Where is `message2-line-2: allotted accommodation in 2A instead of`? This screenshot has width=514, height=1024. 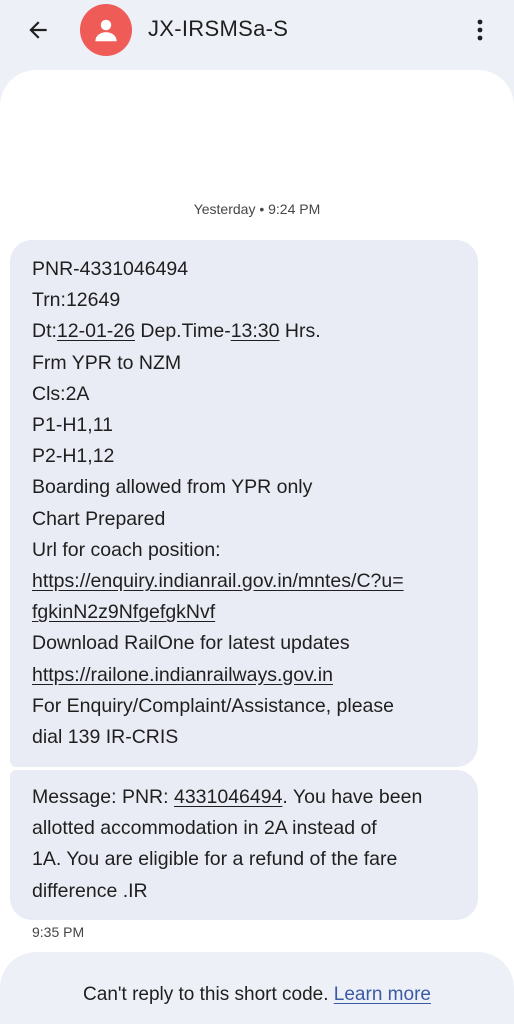 message2-line-2: allotted accommodation in 2A instead of is located at coordinates (204, 828).